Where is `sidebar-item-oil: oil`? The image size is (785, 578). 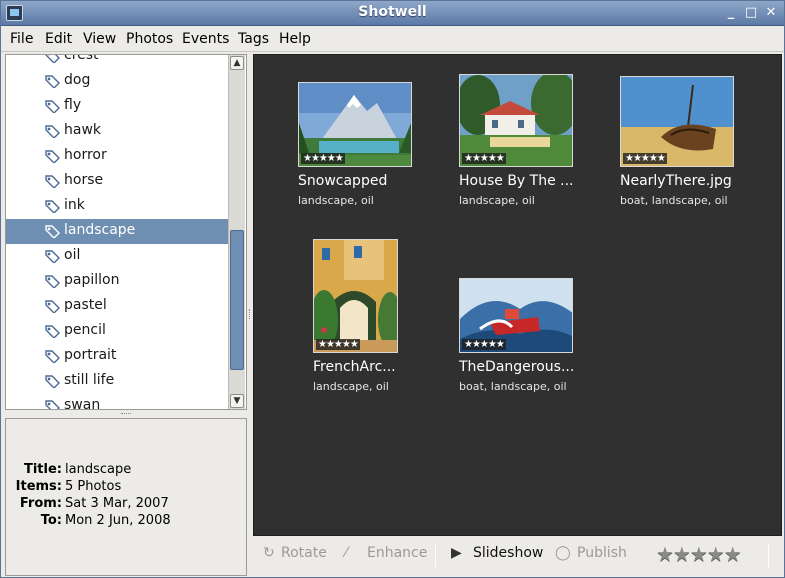
sidebar-item-oil: oil is located at coordinates (117, 256).